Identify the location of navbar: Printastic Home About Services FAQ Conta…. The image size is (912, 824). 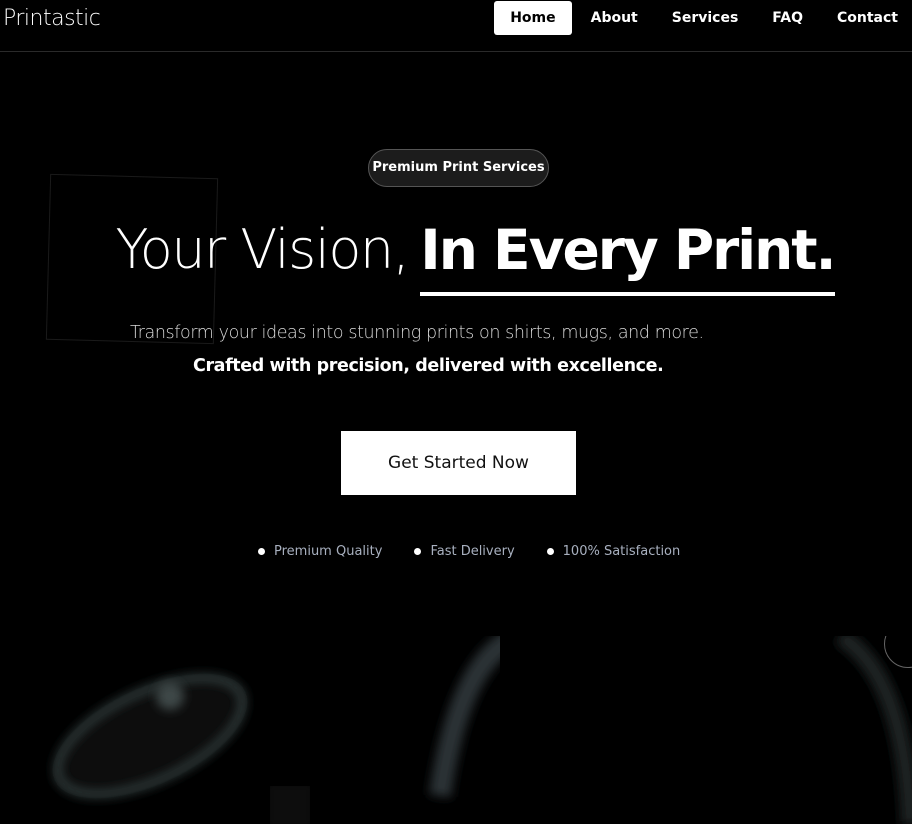
(456, 26).